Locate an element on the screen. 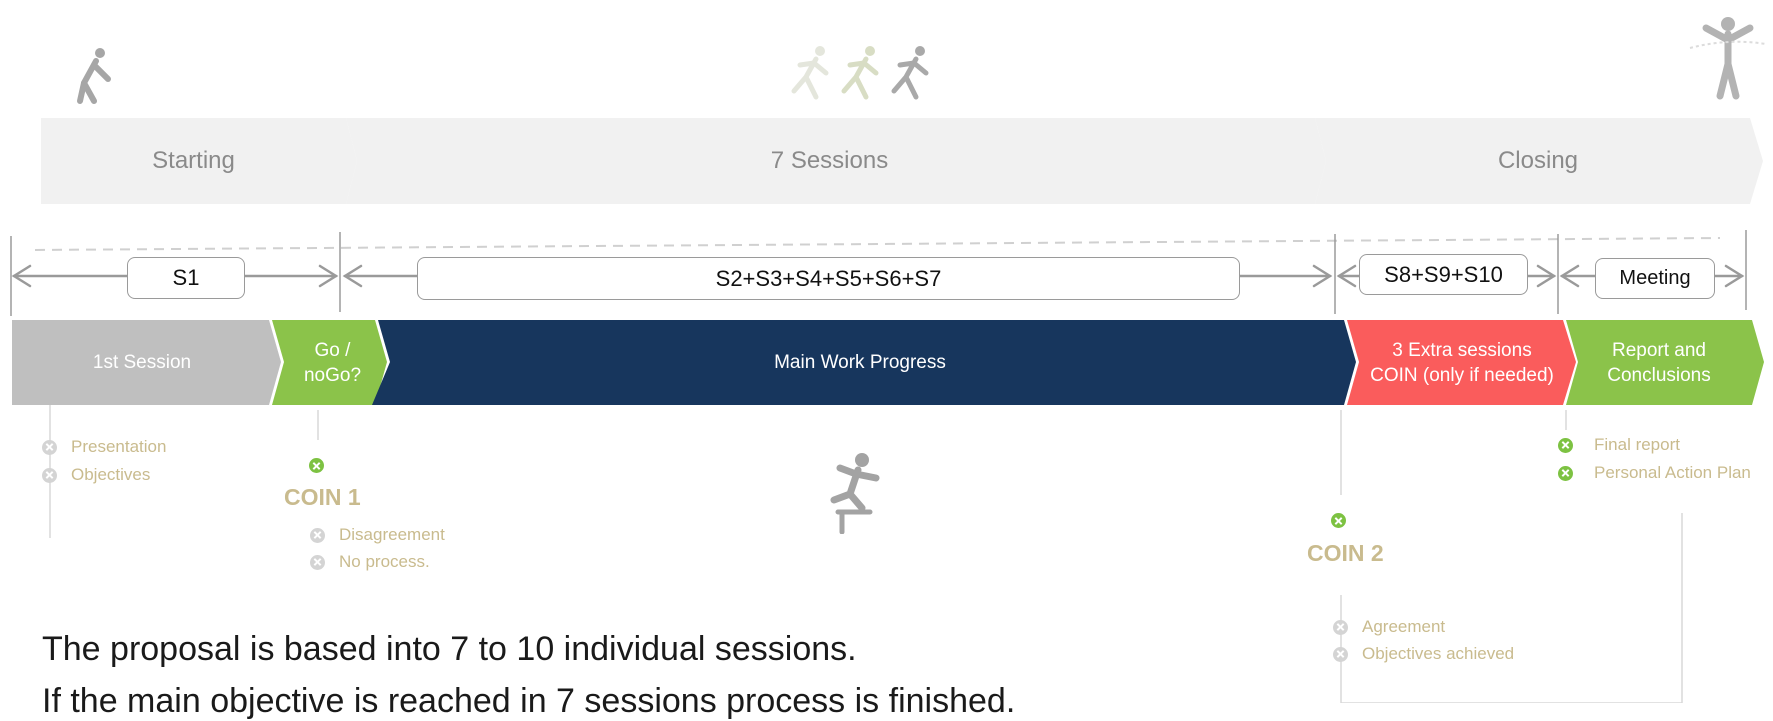 The height and width of the screenshot is (721, 1773). list-item: Objectives is located at coordinates (96, 475).